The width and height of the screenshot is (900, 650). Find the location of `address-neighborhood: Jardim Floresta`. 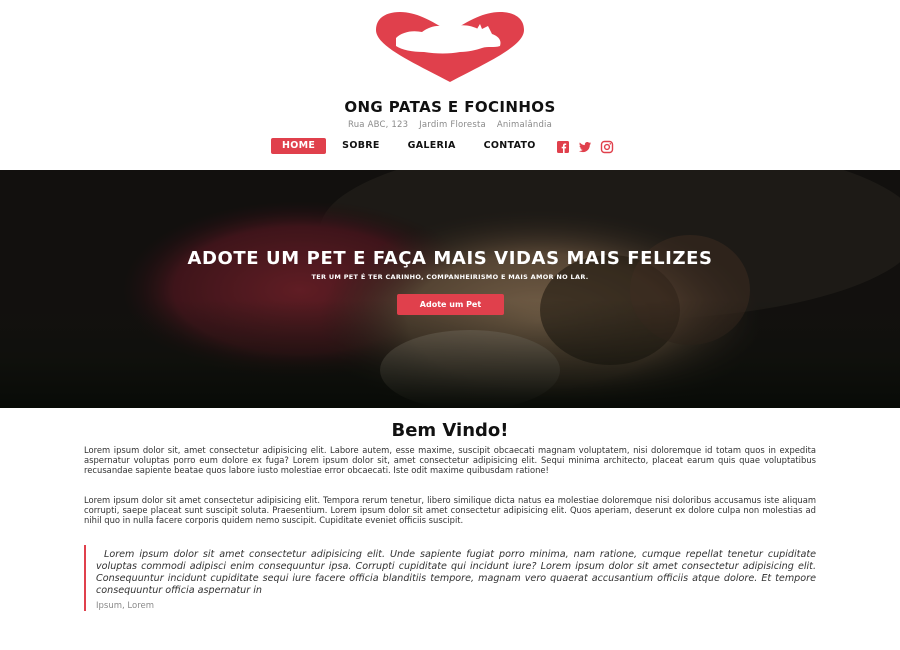

address-neighborhood: Jardim Floresta is located at coordinates (452, 125).